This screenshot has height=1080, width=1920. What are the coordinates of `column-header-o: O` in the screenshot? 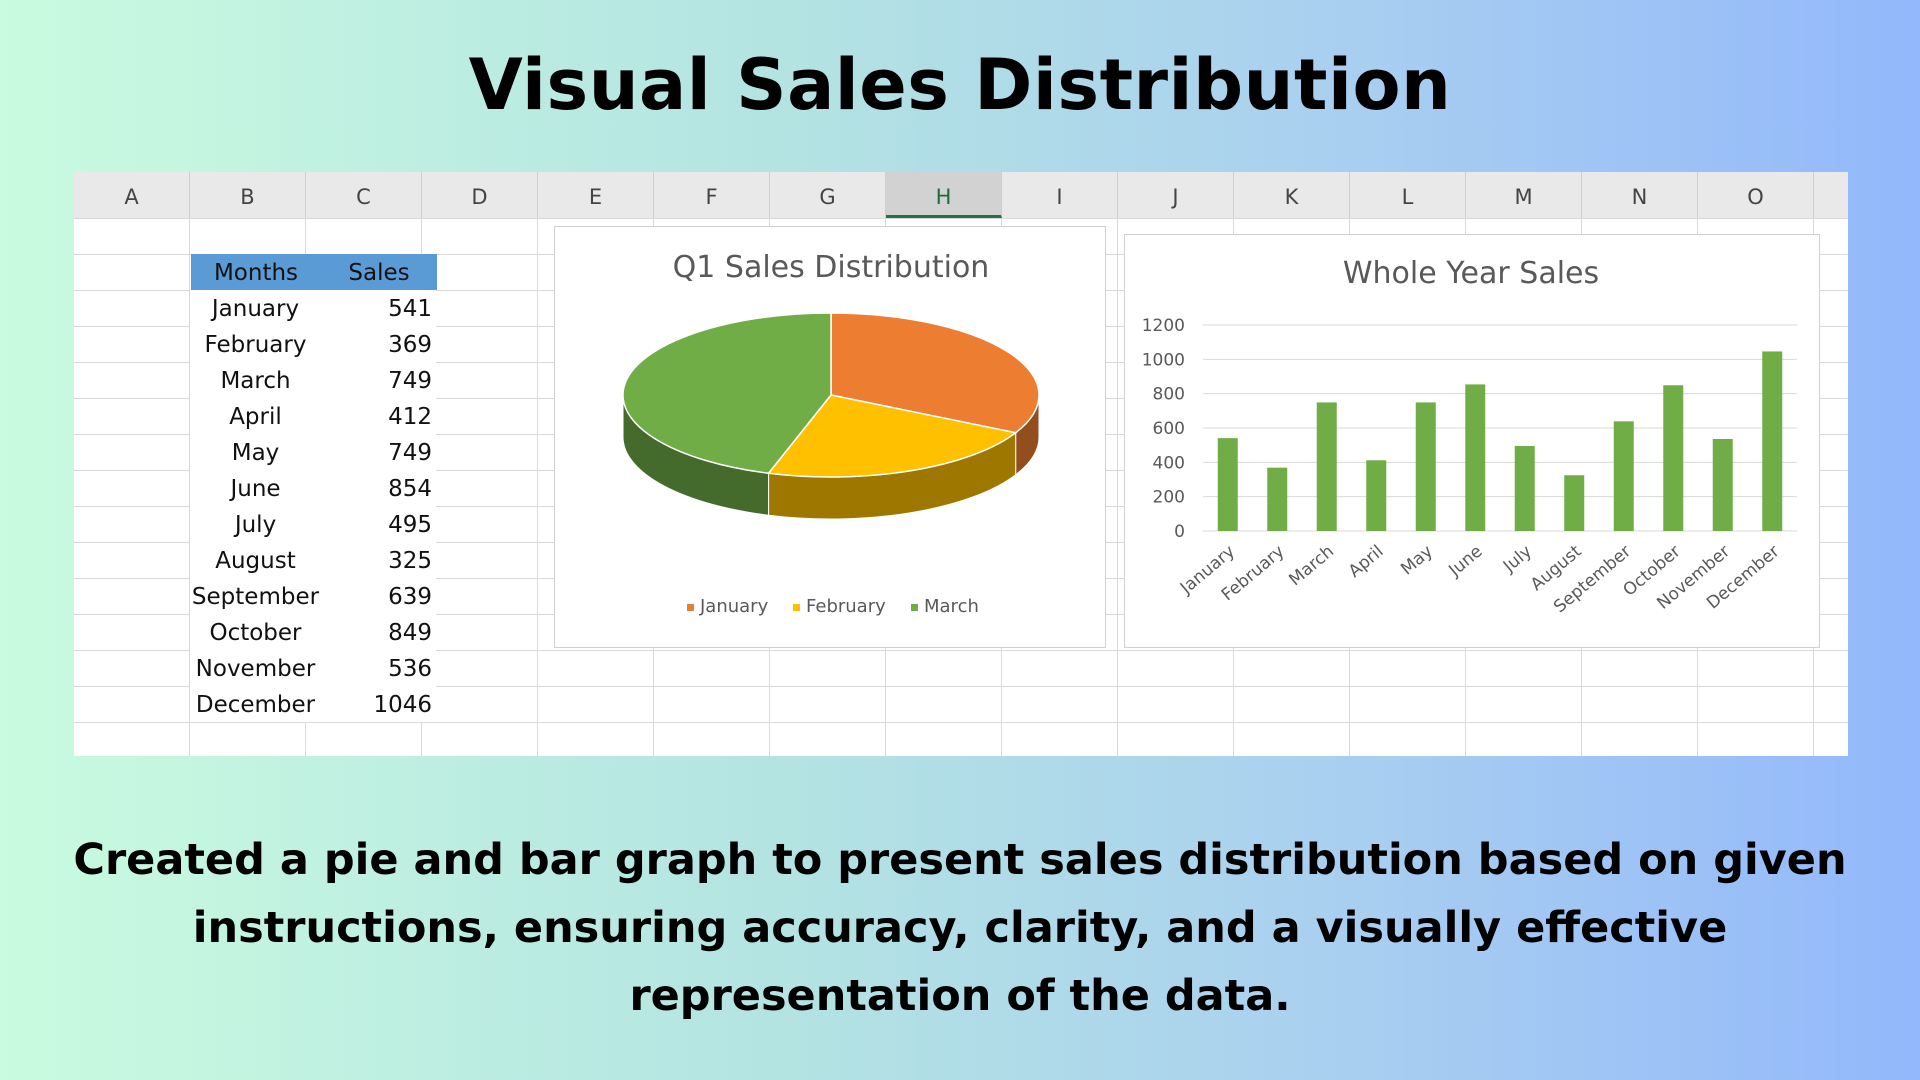 It's located at (1756, 195).